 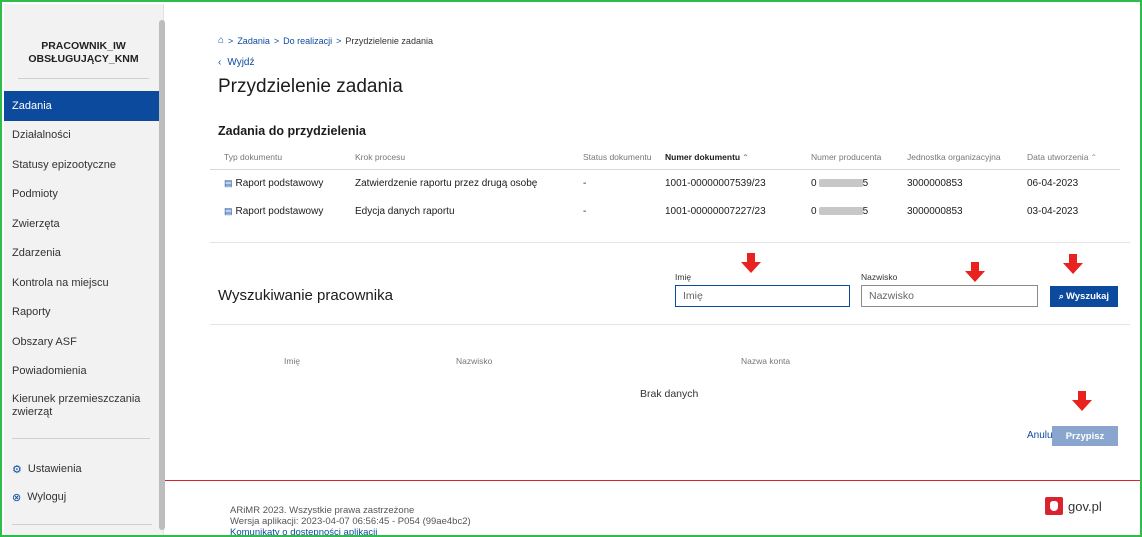 I want to click on cell-type-label: Raport podstawowy, so click(x=279, y=183).